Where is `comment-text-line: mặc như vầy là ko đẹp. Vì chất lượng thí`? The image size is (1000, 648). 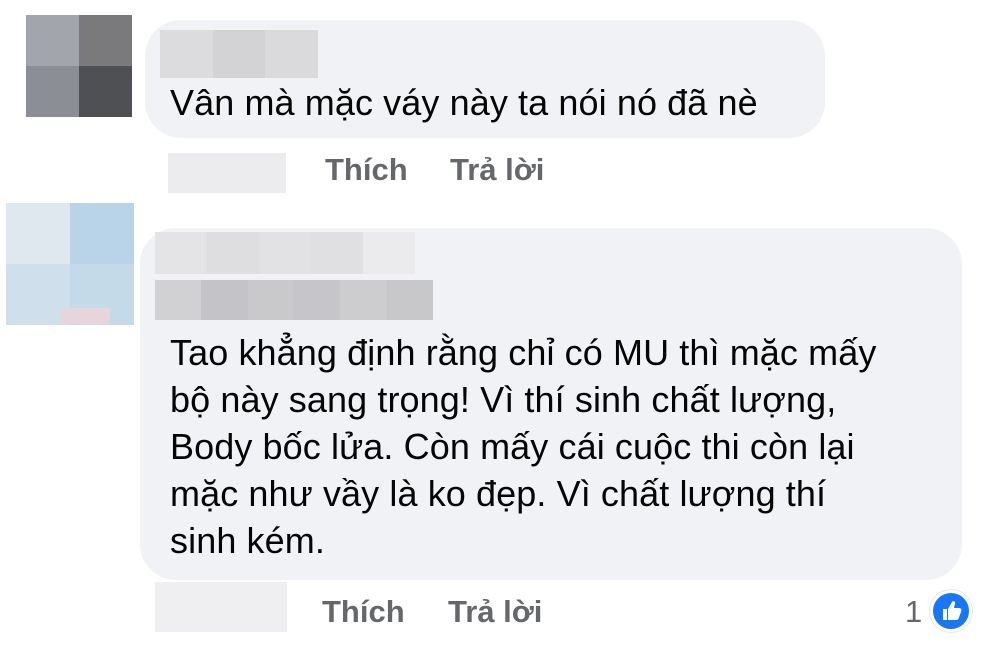
comment-text-line: mặc như vầy là ko đẹp. Vì chất lượng thí is located at coordinates (498, 493).